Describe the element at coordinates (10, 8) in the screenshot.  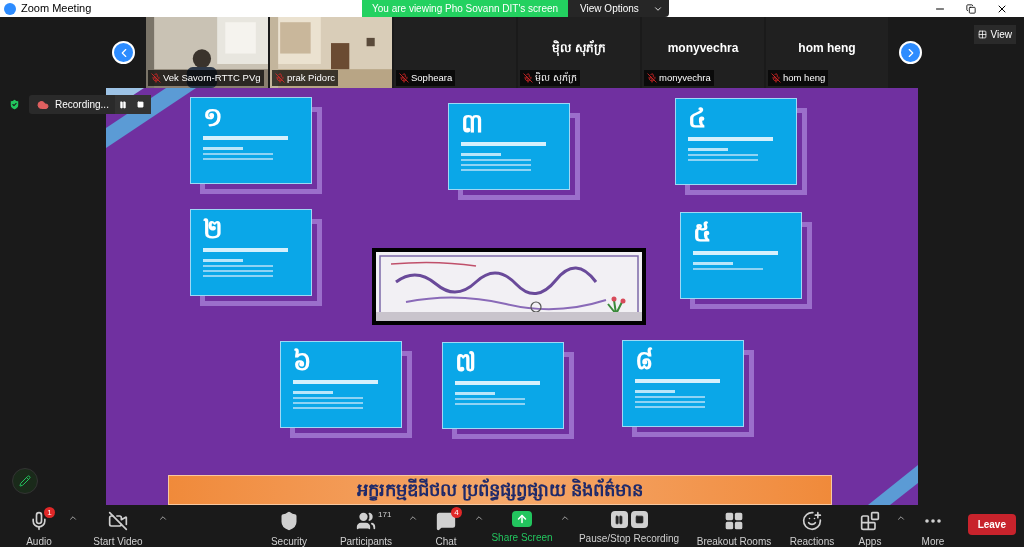
I see `zoom-logo-icon` at that location.